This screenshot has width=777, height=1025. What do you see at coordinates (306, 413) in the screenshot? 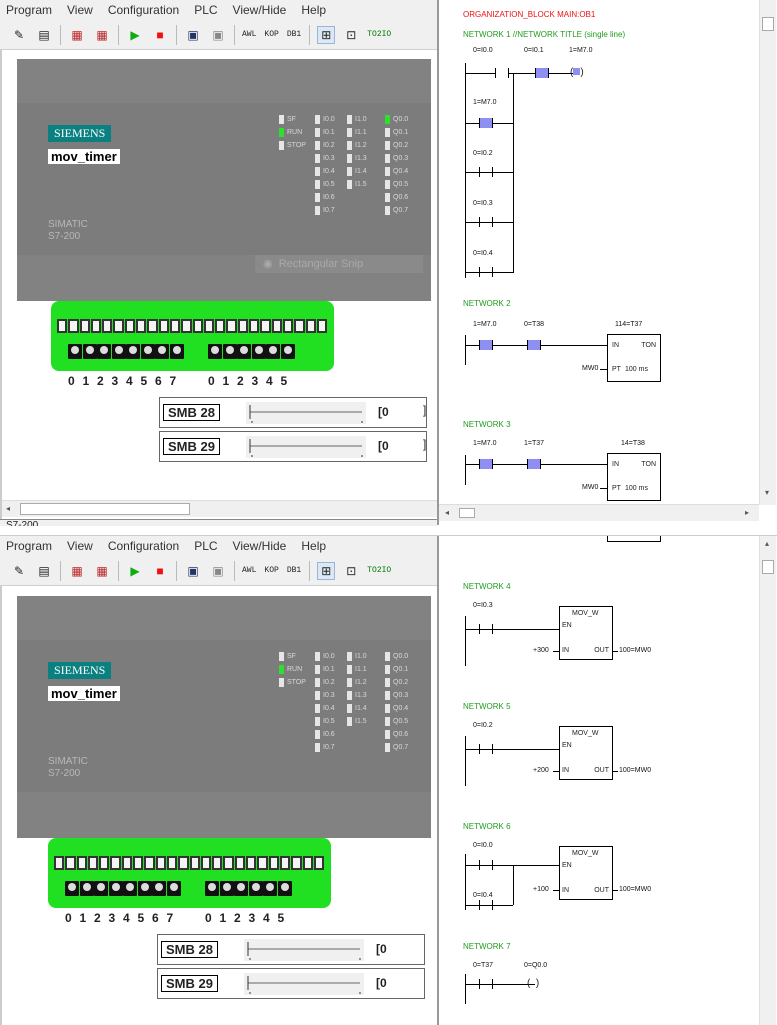
I see `smb28-slider` at bounding box center [306, 413].